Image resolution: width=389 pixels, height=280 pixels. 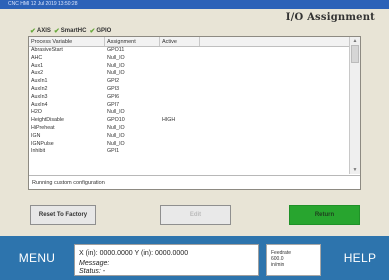 I want to click on table-row: AuxIn1 GPI2, so click(x=189, y=82).